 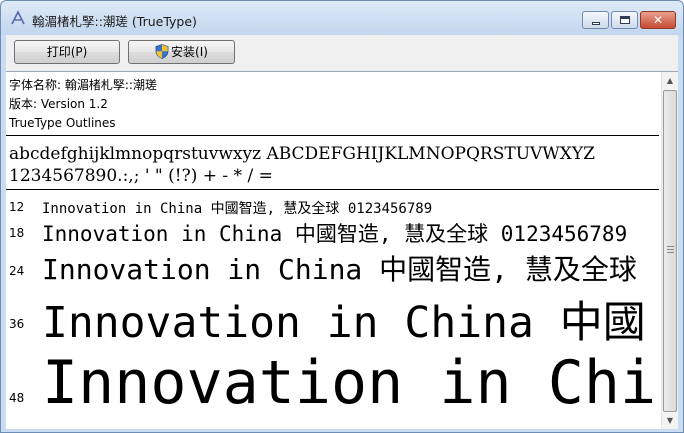 I want to click on sample-size-label: 48, so click(x=17, y=398).